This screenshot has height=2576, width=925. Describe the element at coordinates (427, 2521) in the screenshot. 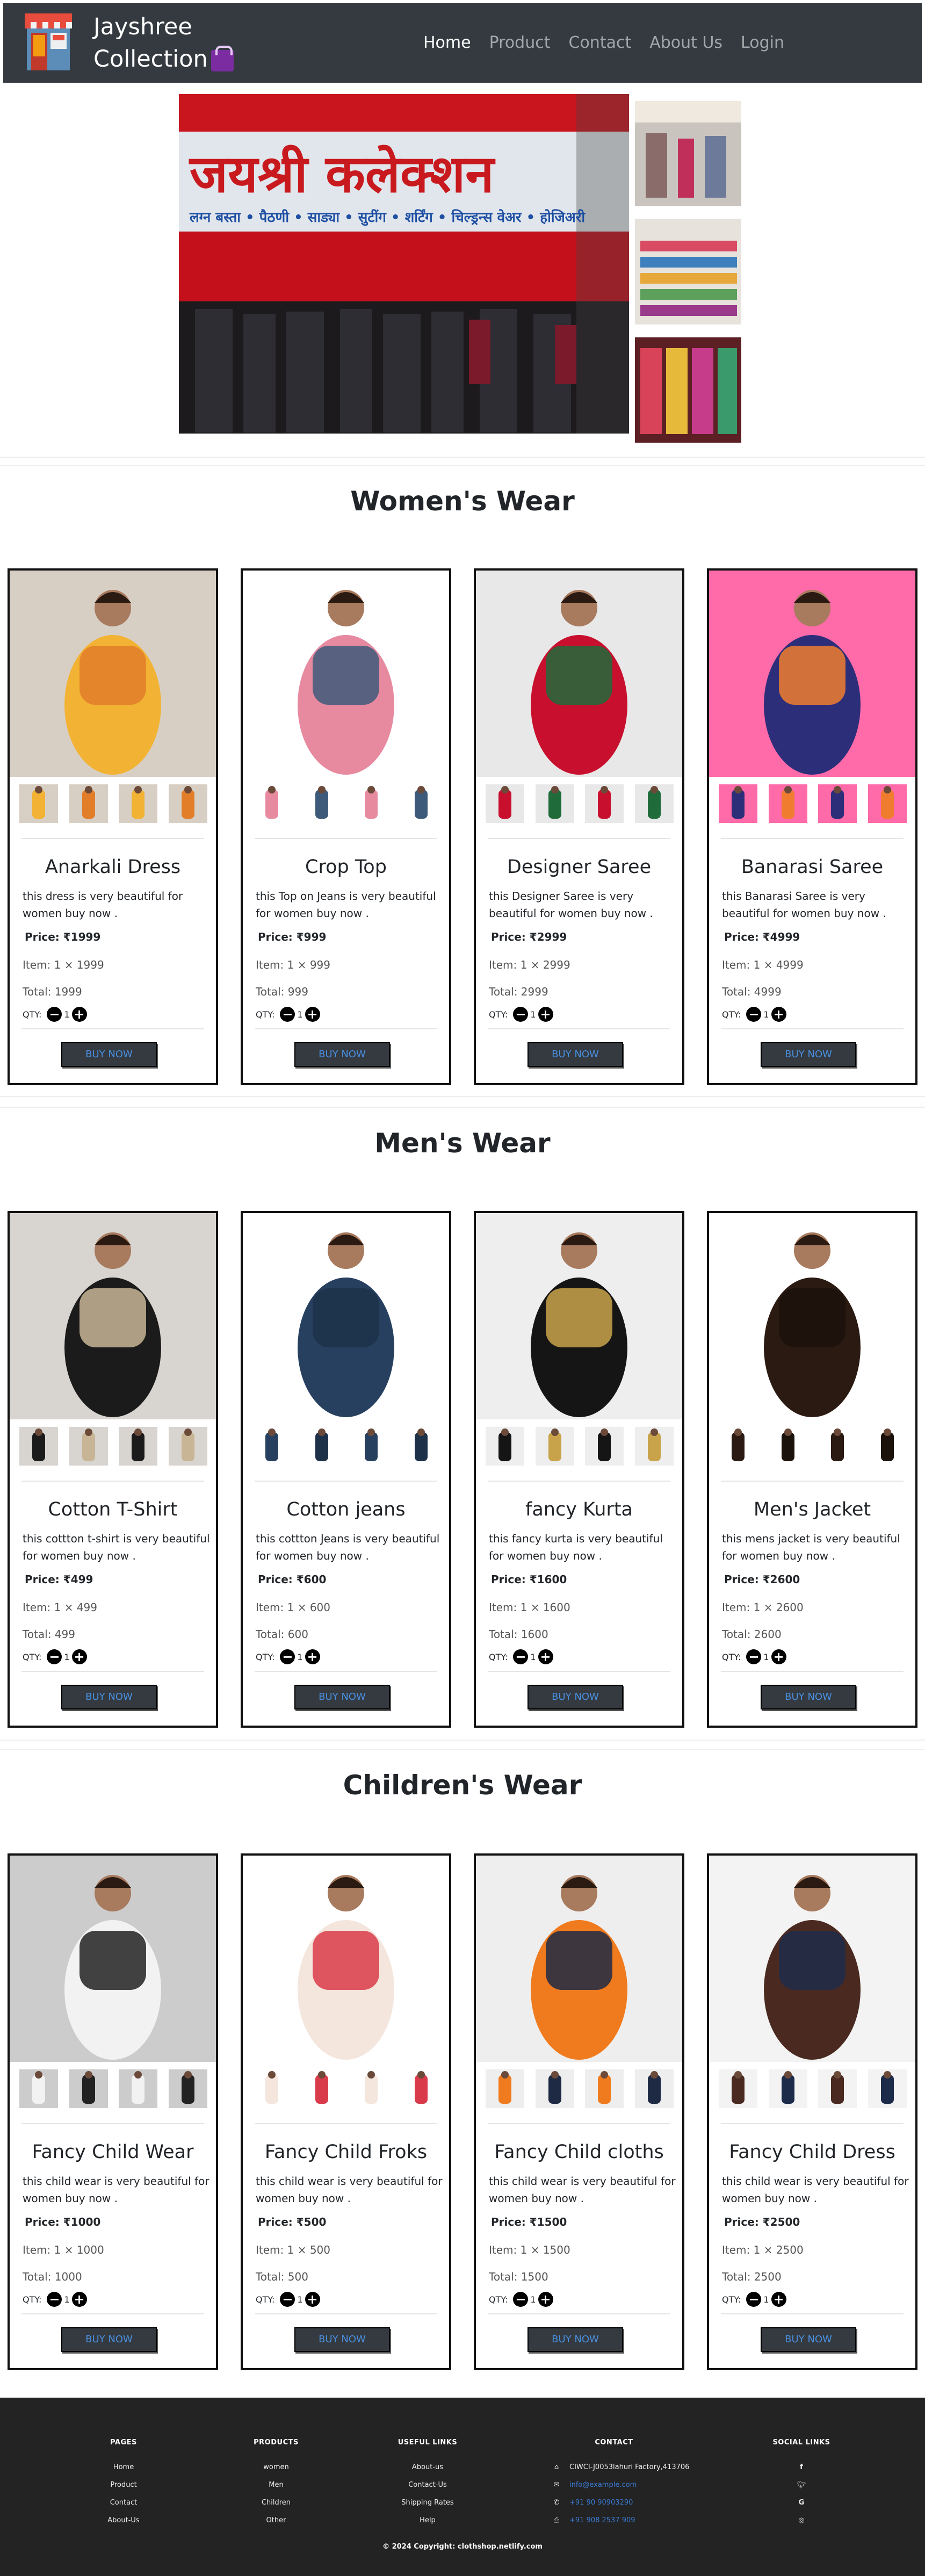

I see `footer-link-help: Help` at that location.